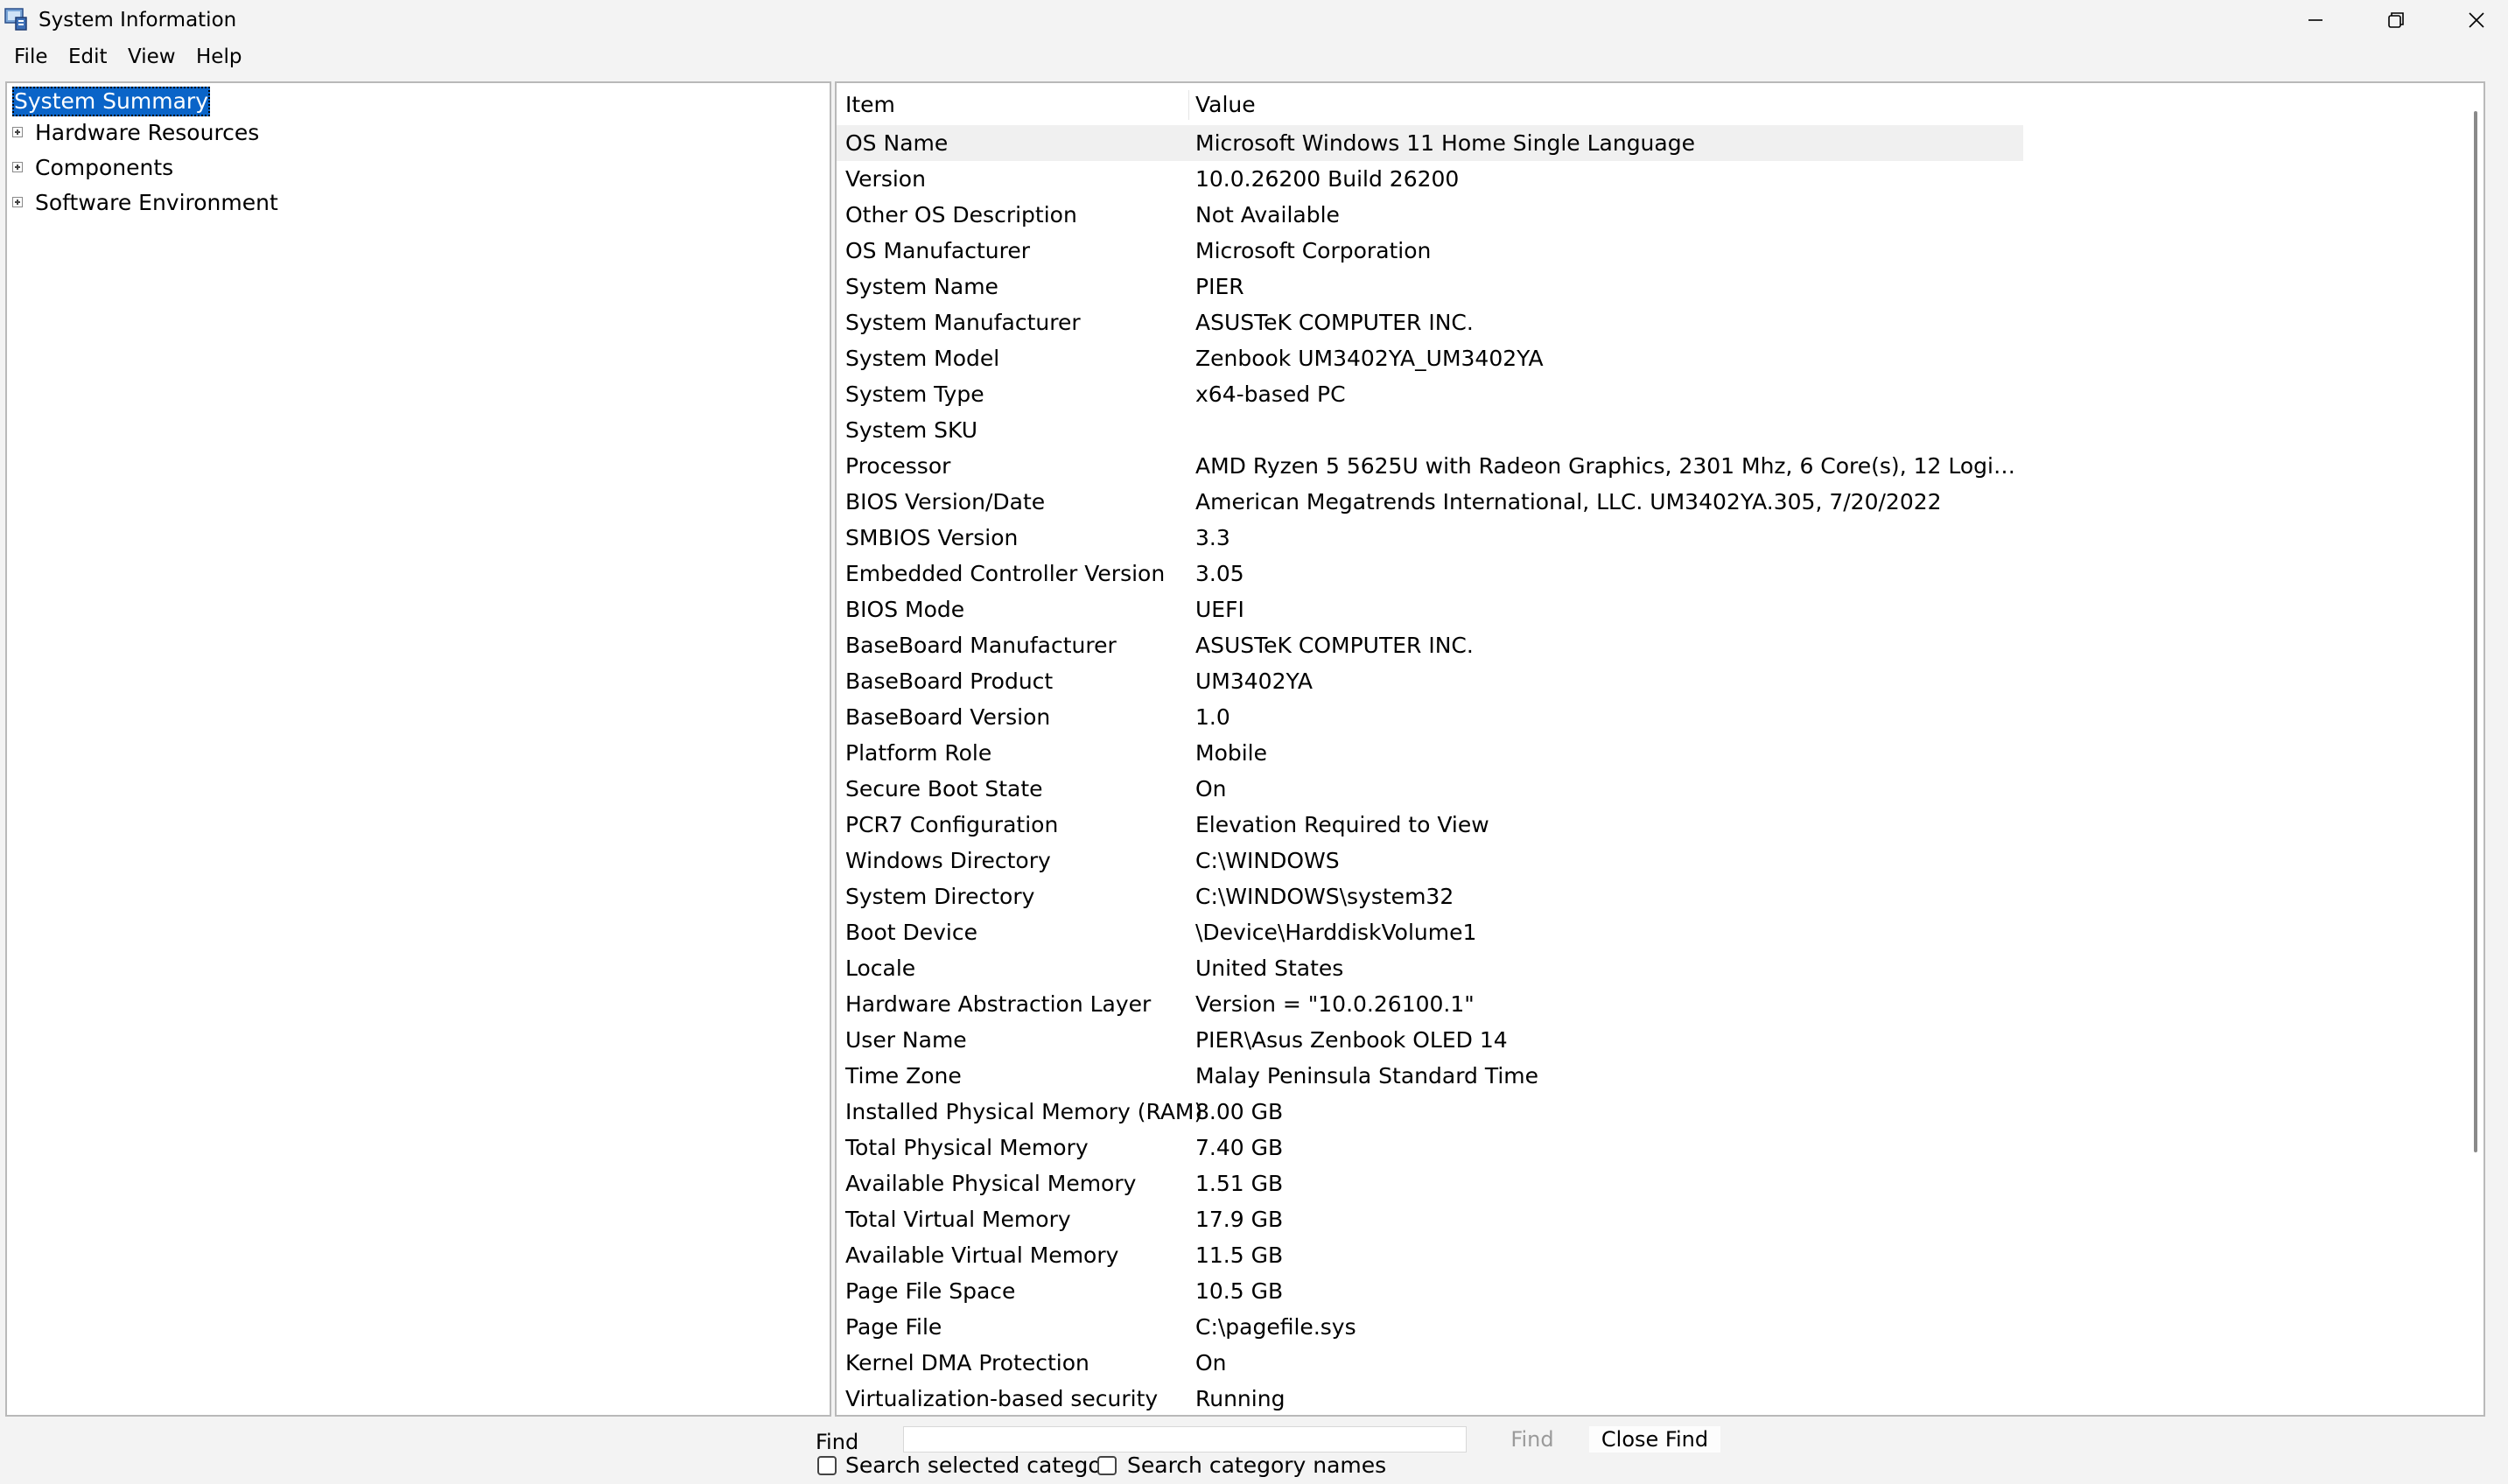 This screenshot has width=2508, height=1484. What do you see at coordinates (2476, 631) in the screenshot?
I see `scrollbar-thumb` at bounding box center [2476, 631].